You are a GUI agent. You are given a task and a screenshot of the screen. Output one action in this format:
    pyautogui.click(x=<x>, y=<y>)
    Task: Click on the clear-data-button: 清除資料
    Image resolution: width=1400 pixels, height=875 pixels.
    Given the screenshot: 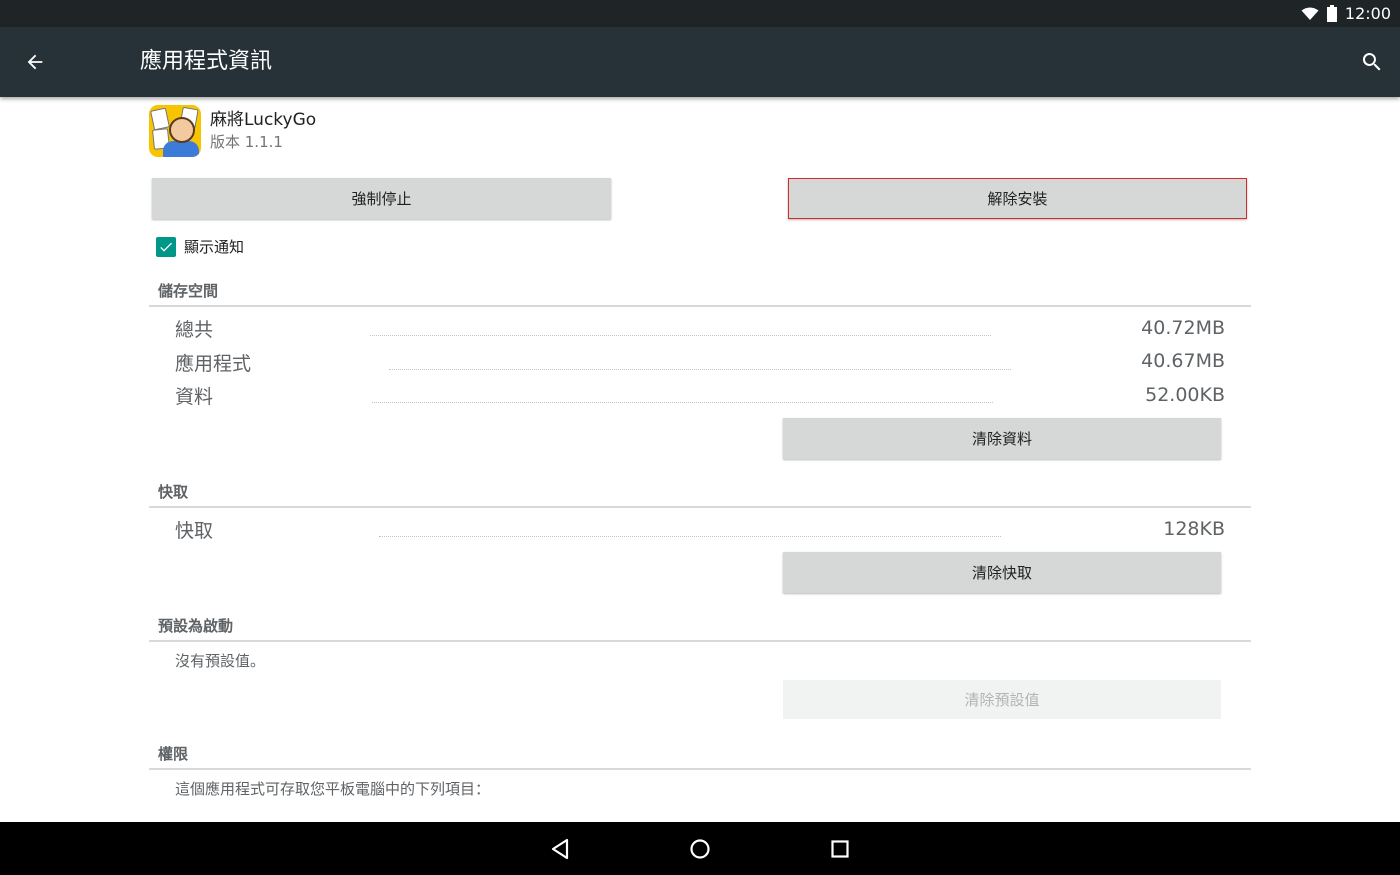 What is the action you would take?
    pyautogui.click(x=1002, y=438)
    